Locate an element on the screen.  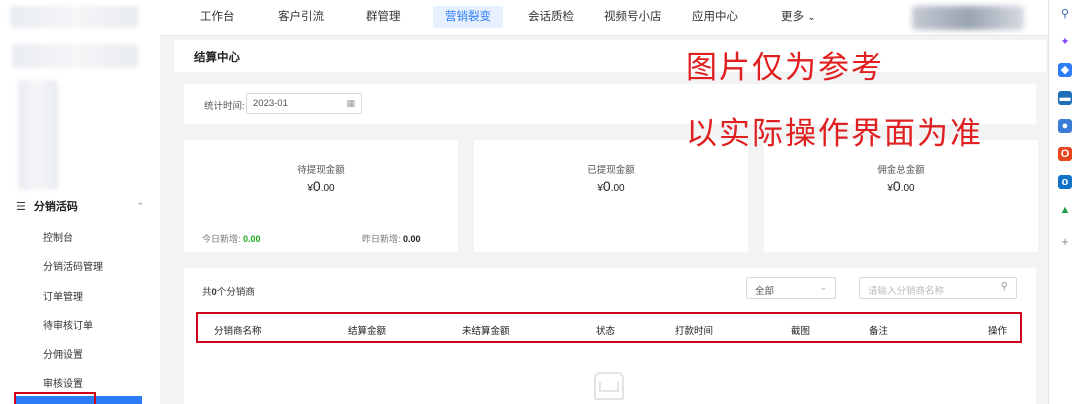
column-header: 截图 is located at coordinates (801, 331).